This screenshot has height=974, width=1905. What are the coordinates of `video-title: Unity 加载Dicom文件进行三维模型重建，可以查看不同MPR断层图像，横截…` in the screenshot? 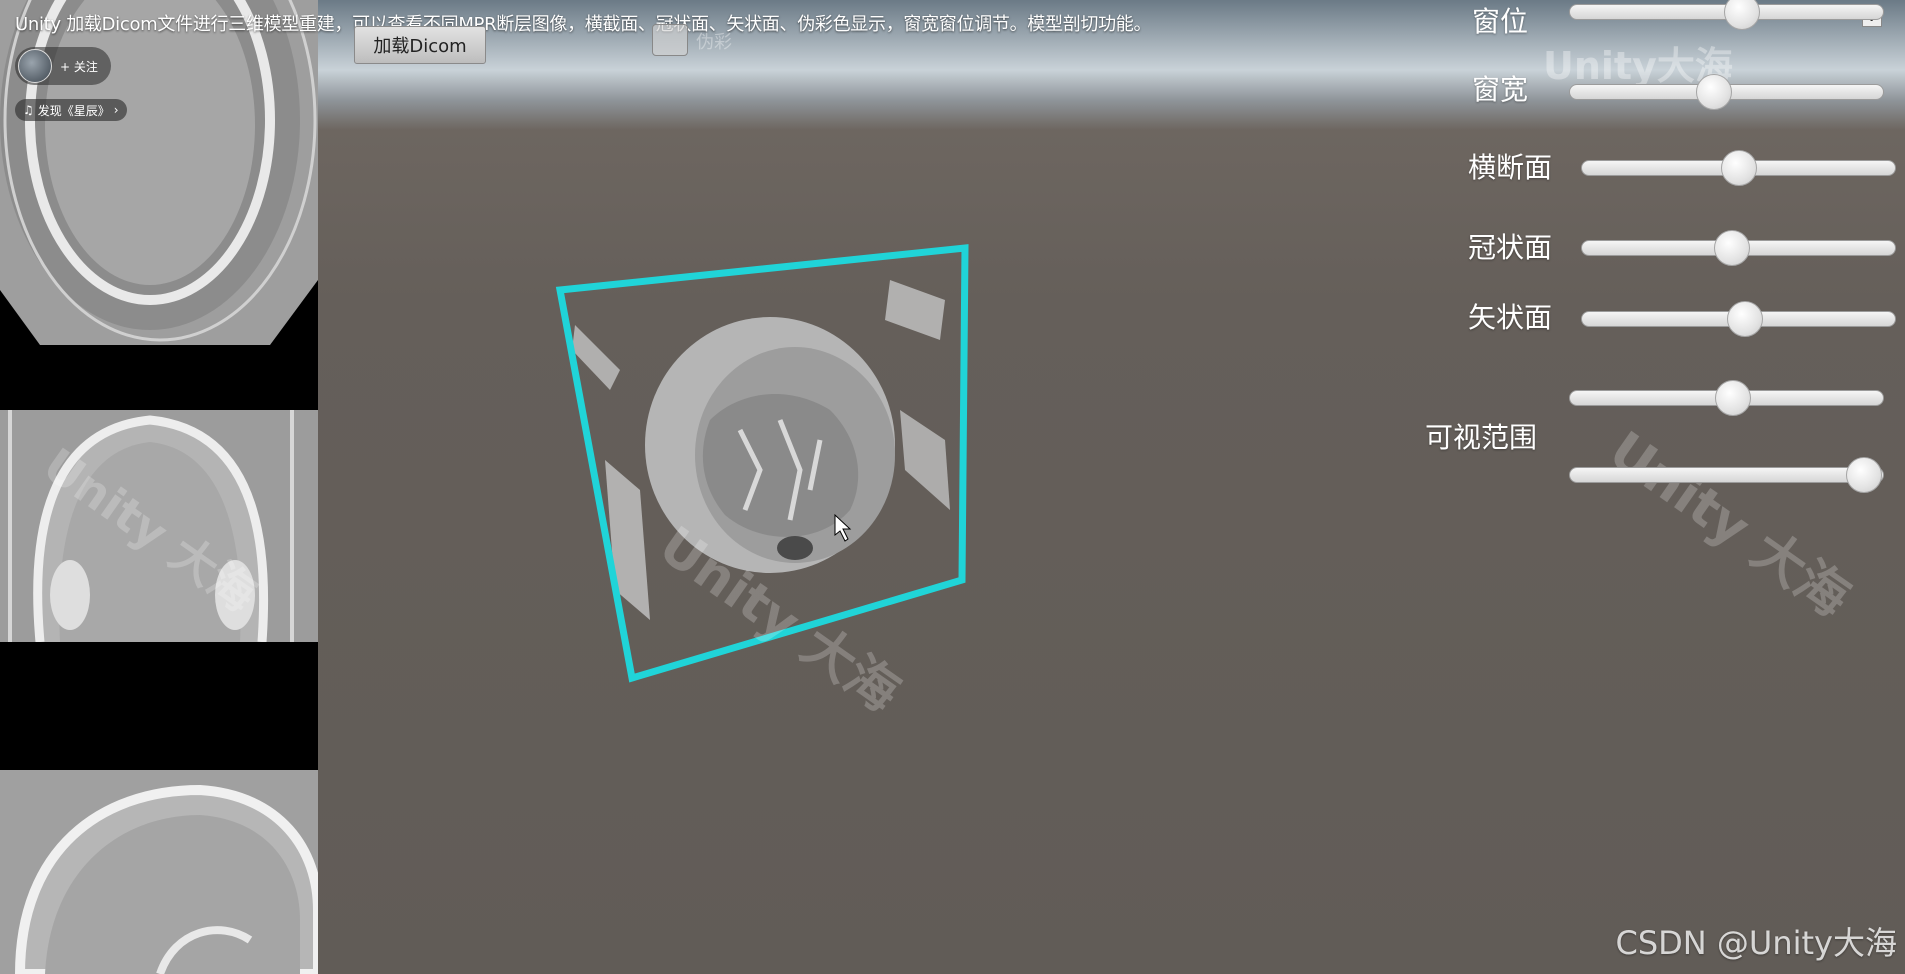 It's located at (583, 24).